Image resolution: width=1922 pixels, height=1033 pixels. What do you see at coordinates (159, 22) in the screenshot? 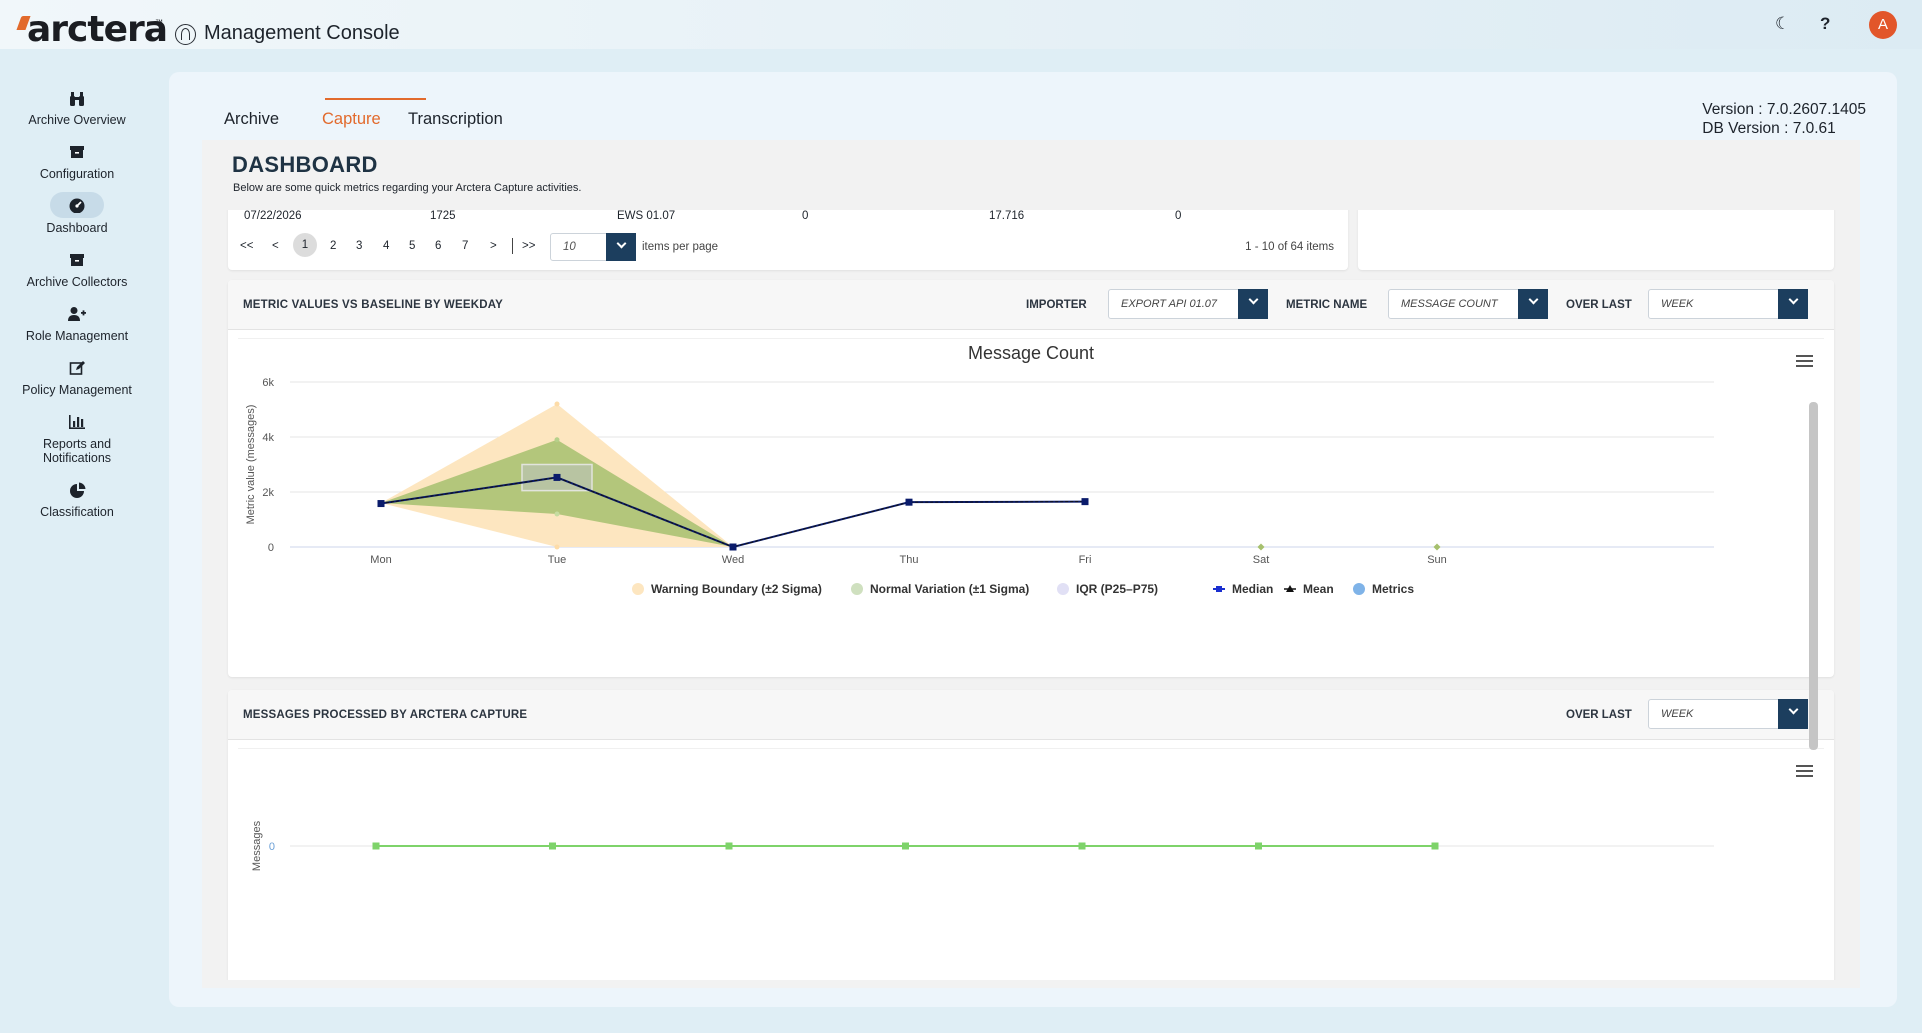
I see `logo-trademark: ™` at bounding box center [159, 22].